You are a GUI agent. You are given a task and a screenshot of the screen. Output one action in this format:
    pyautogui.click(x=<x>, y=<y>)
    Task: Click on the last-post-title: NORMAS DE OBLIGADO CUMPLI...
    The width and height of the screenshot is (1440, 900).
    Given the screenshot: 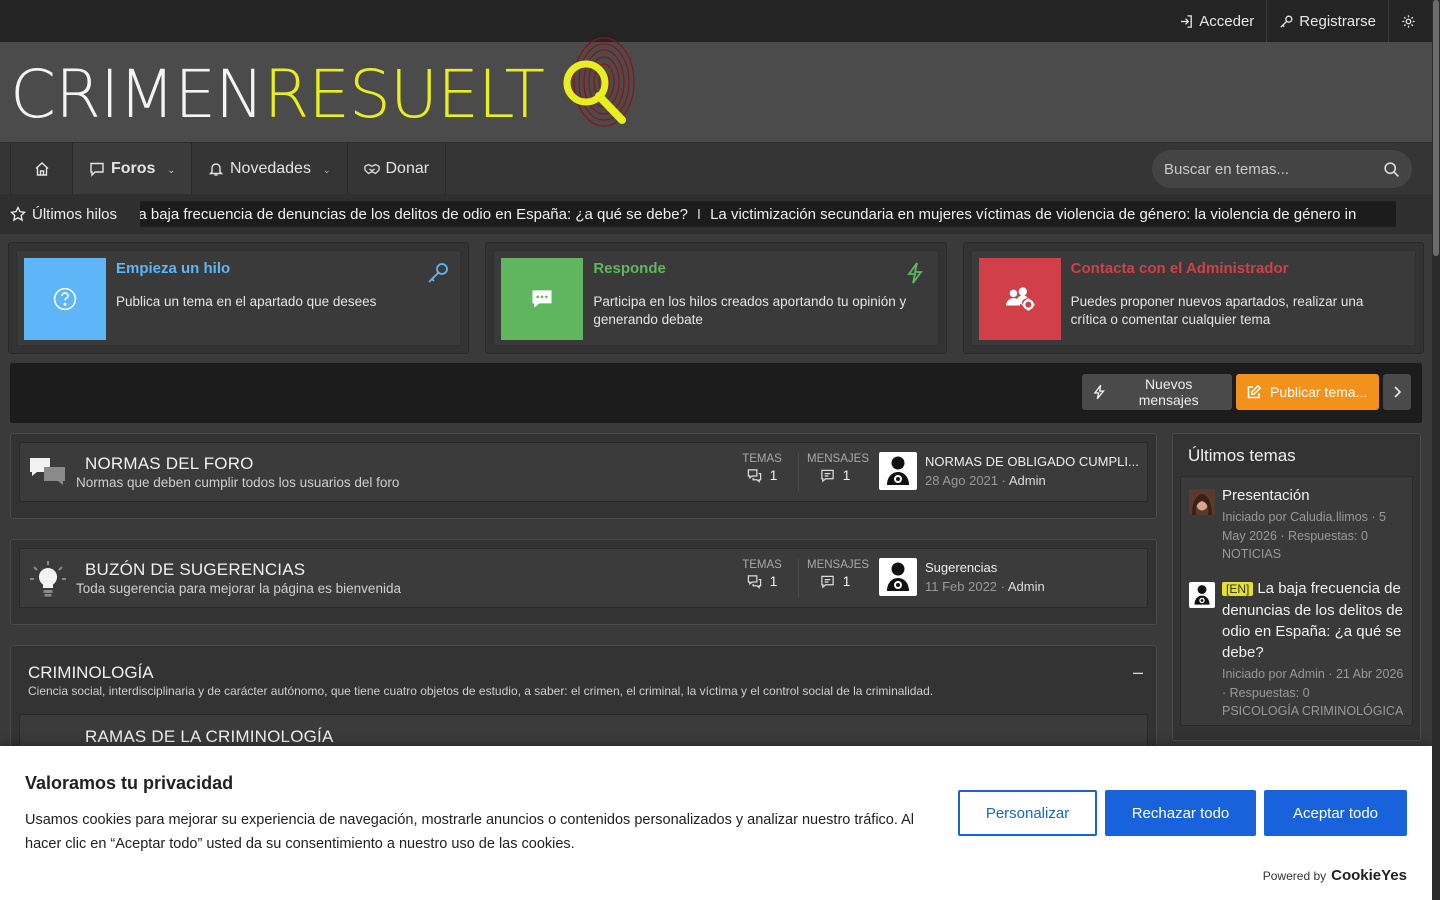 What is the action you would take?
    pyautogui.click(x=1032, y=461)
    